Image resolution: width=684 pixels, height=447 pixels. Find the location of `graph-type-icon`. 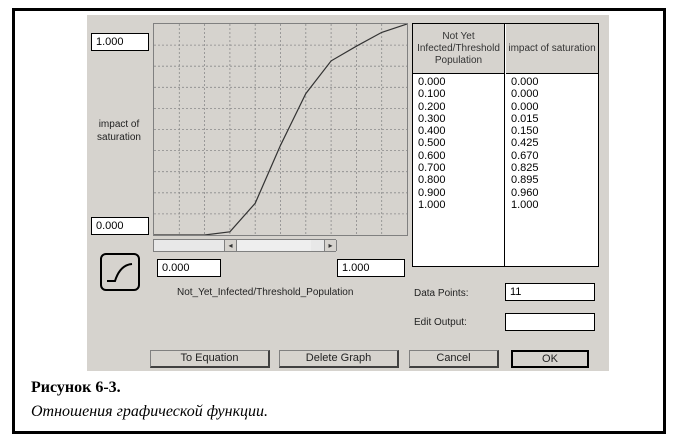

graph-type-icon is located at coordinates (120, 272).